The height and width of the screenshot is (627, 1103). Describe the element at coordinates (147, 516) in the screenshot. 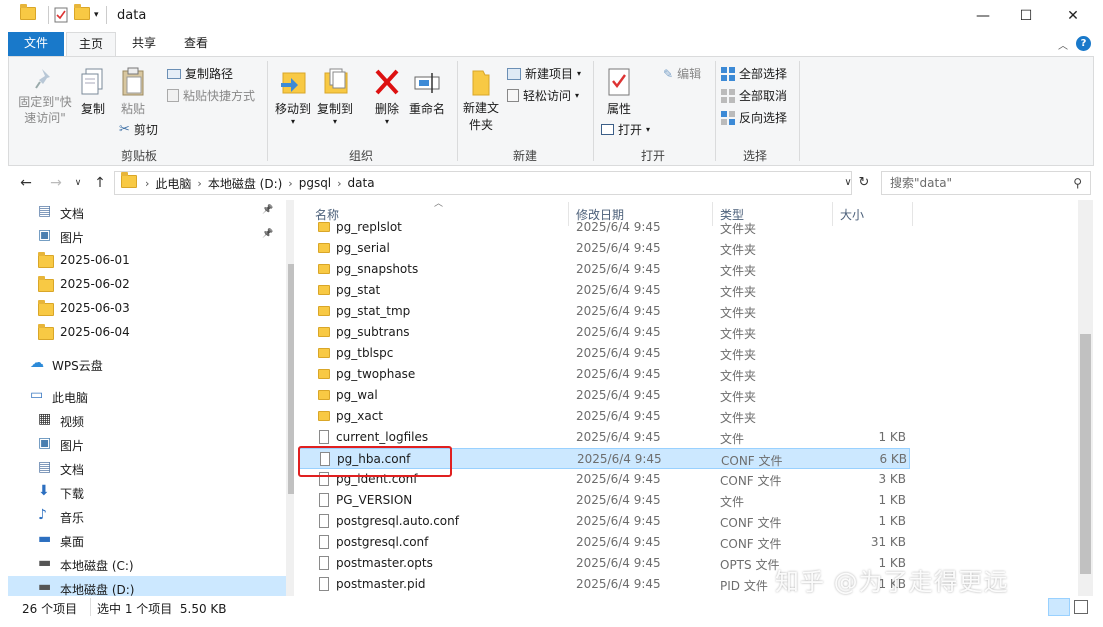

I see `nav-item: ♪ 音乐` at that location.